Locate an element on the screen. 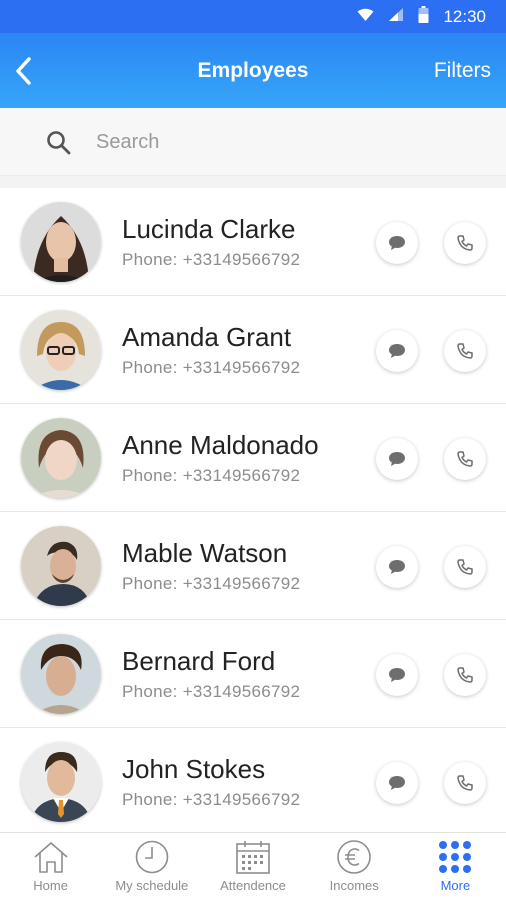 This screenshot has height=900, width=506. signal-icon is located at coordinates (396, 17).